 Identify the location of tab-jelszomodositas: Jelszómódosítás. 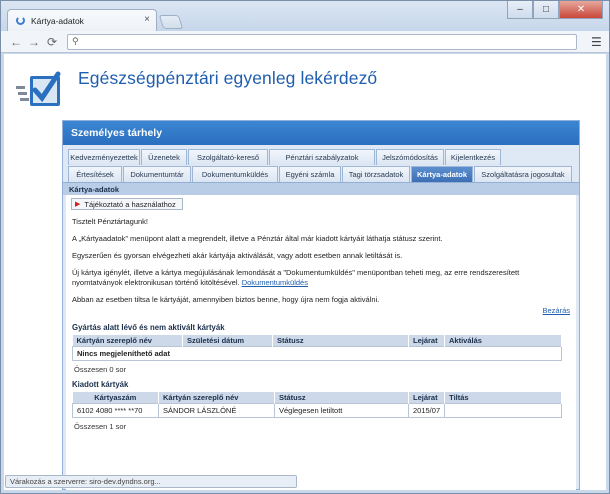
(410, 157).